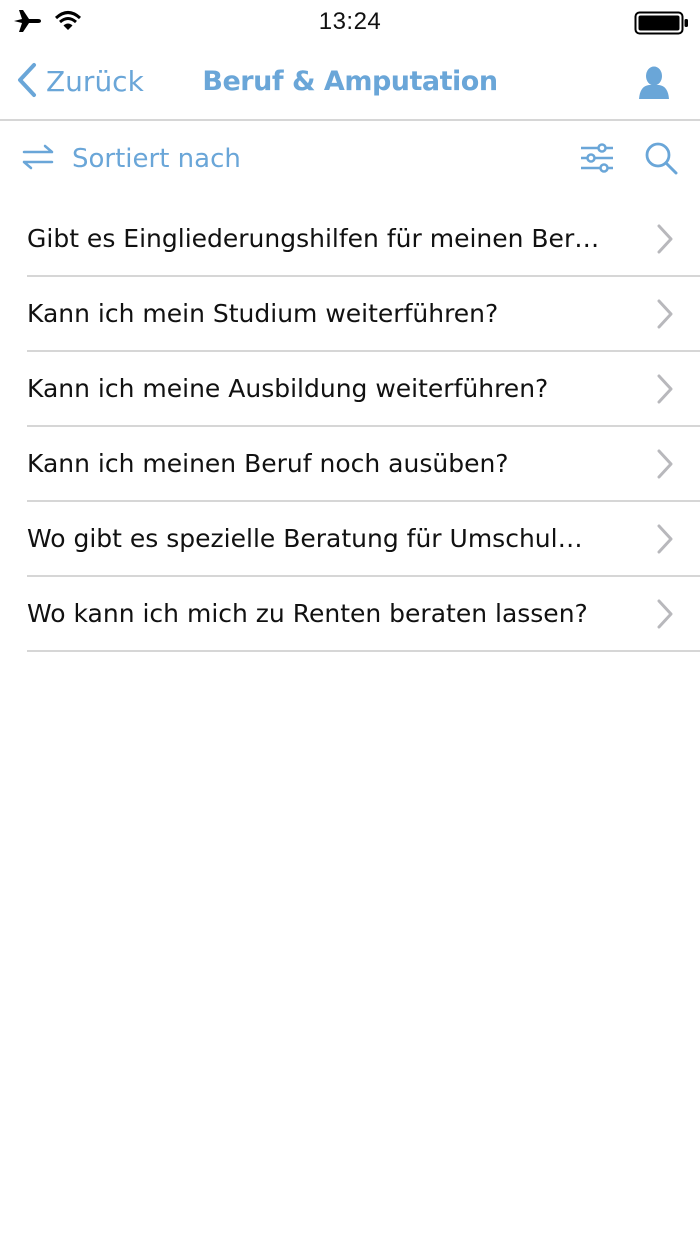 This screenshot has width=700, height=1244. What do you see at coordinates (263, 313) in the screenshot?
I see `question-text: Kann ich mein Studium weiterführen?` at bounding box center [263, 313].